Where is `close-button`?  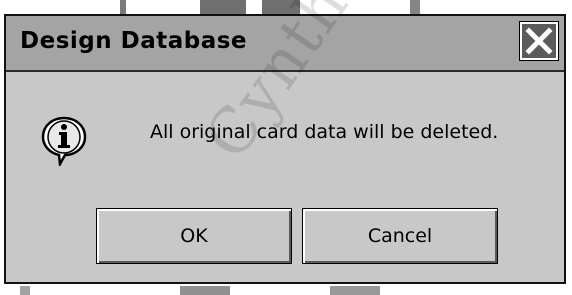
close-button is located at coordinates (539, 41).